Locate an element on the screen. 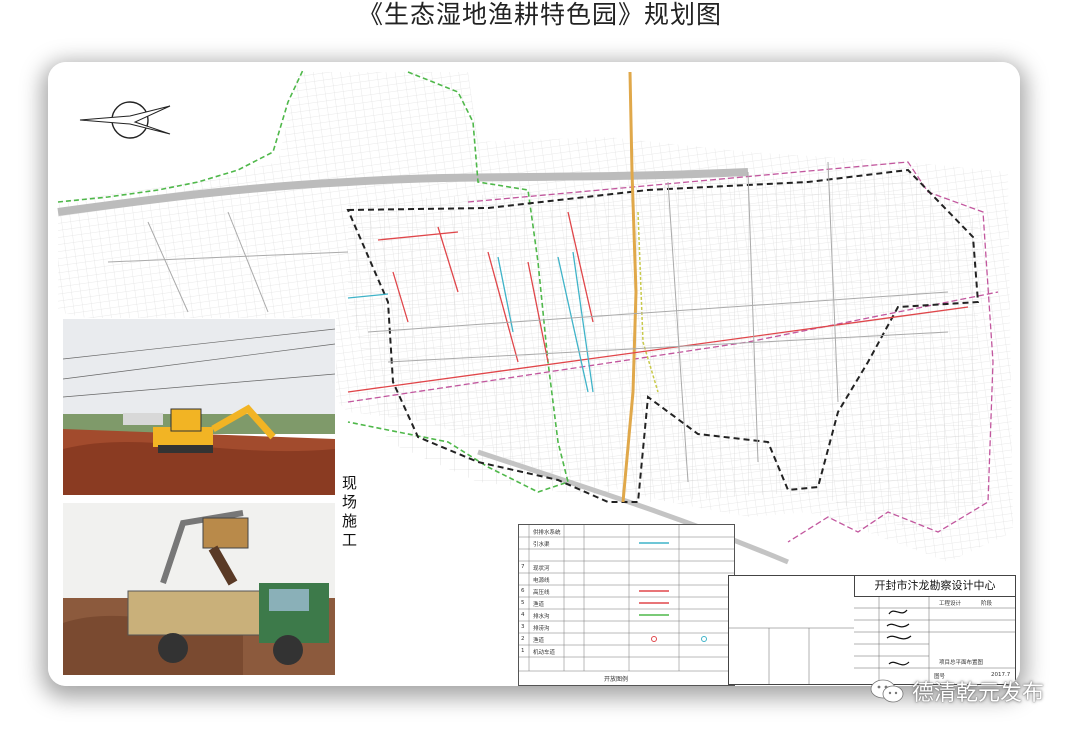 This screenshot has width=1080, height=739. legend-row-number: 7 is located at coordinates (523, 567).